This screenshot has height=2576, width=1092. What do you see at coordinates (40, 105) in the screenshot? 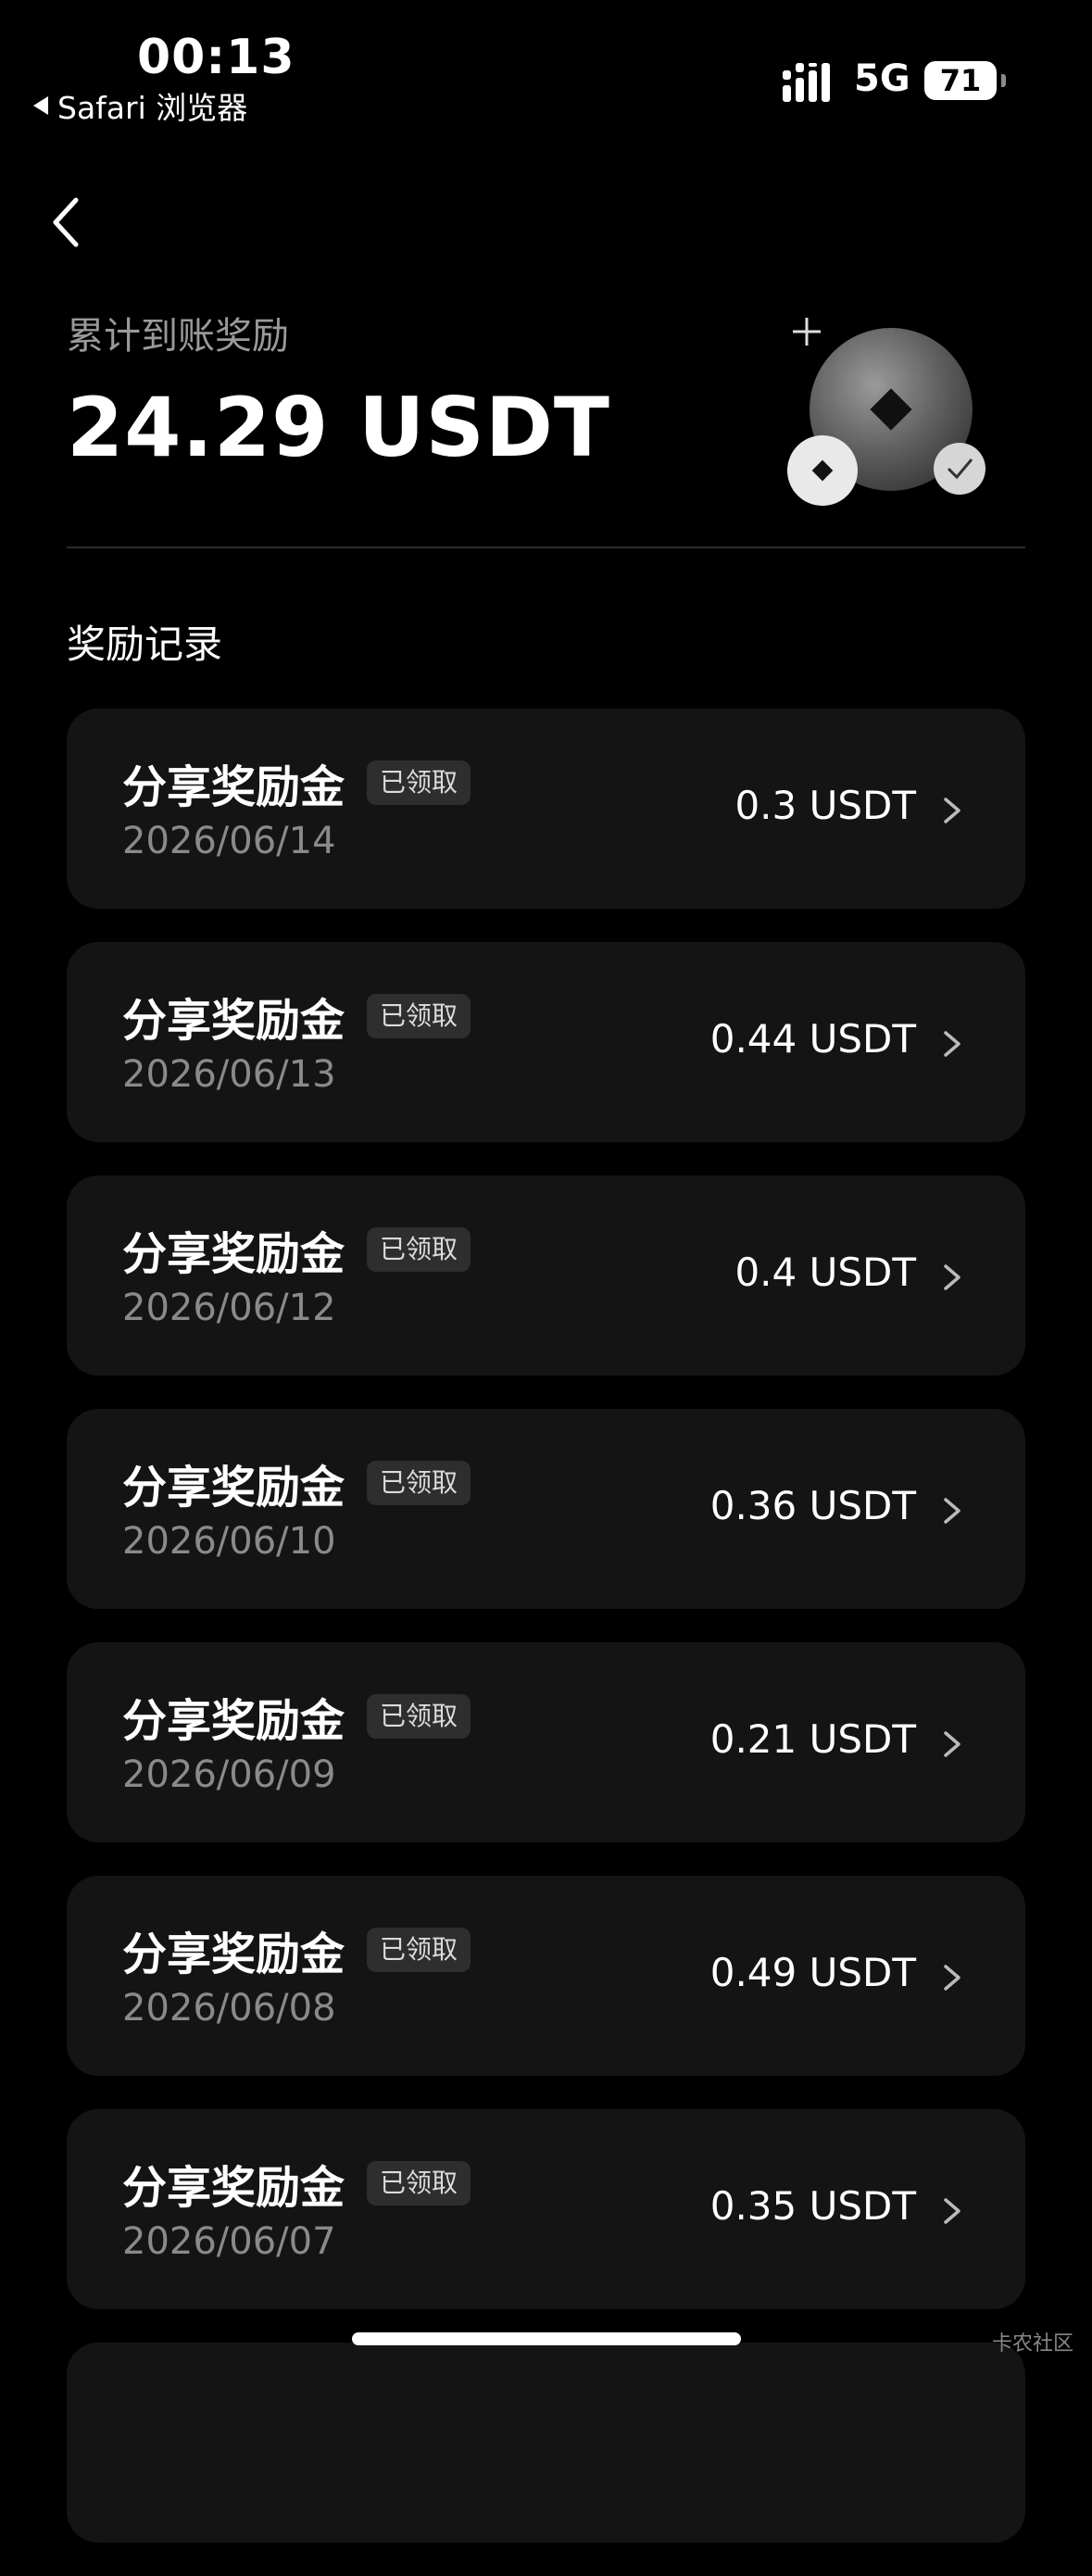
I see `back-triangle-icon` at bounding box center [40, 105].